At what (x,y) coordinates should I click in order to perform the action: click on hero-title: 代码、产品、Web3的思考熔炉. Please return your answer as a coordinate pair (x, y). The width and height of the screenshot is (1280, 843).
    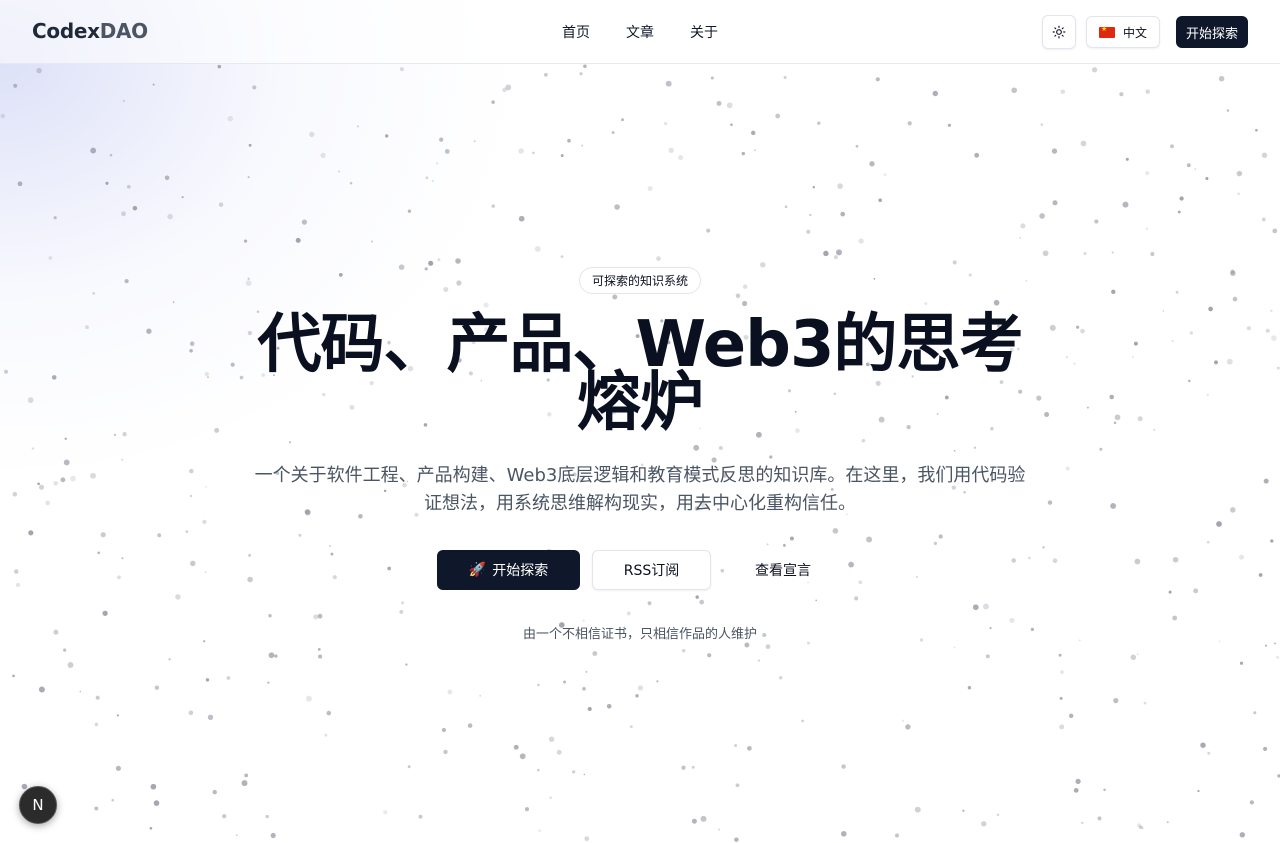
    Looking at the image, I should click on (640, 374).